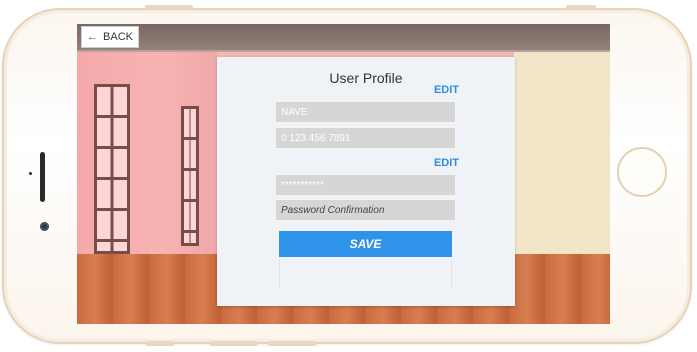 The height and width of the screenshot is (352, 697). I want to click on password-field, so click(365, 185).